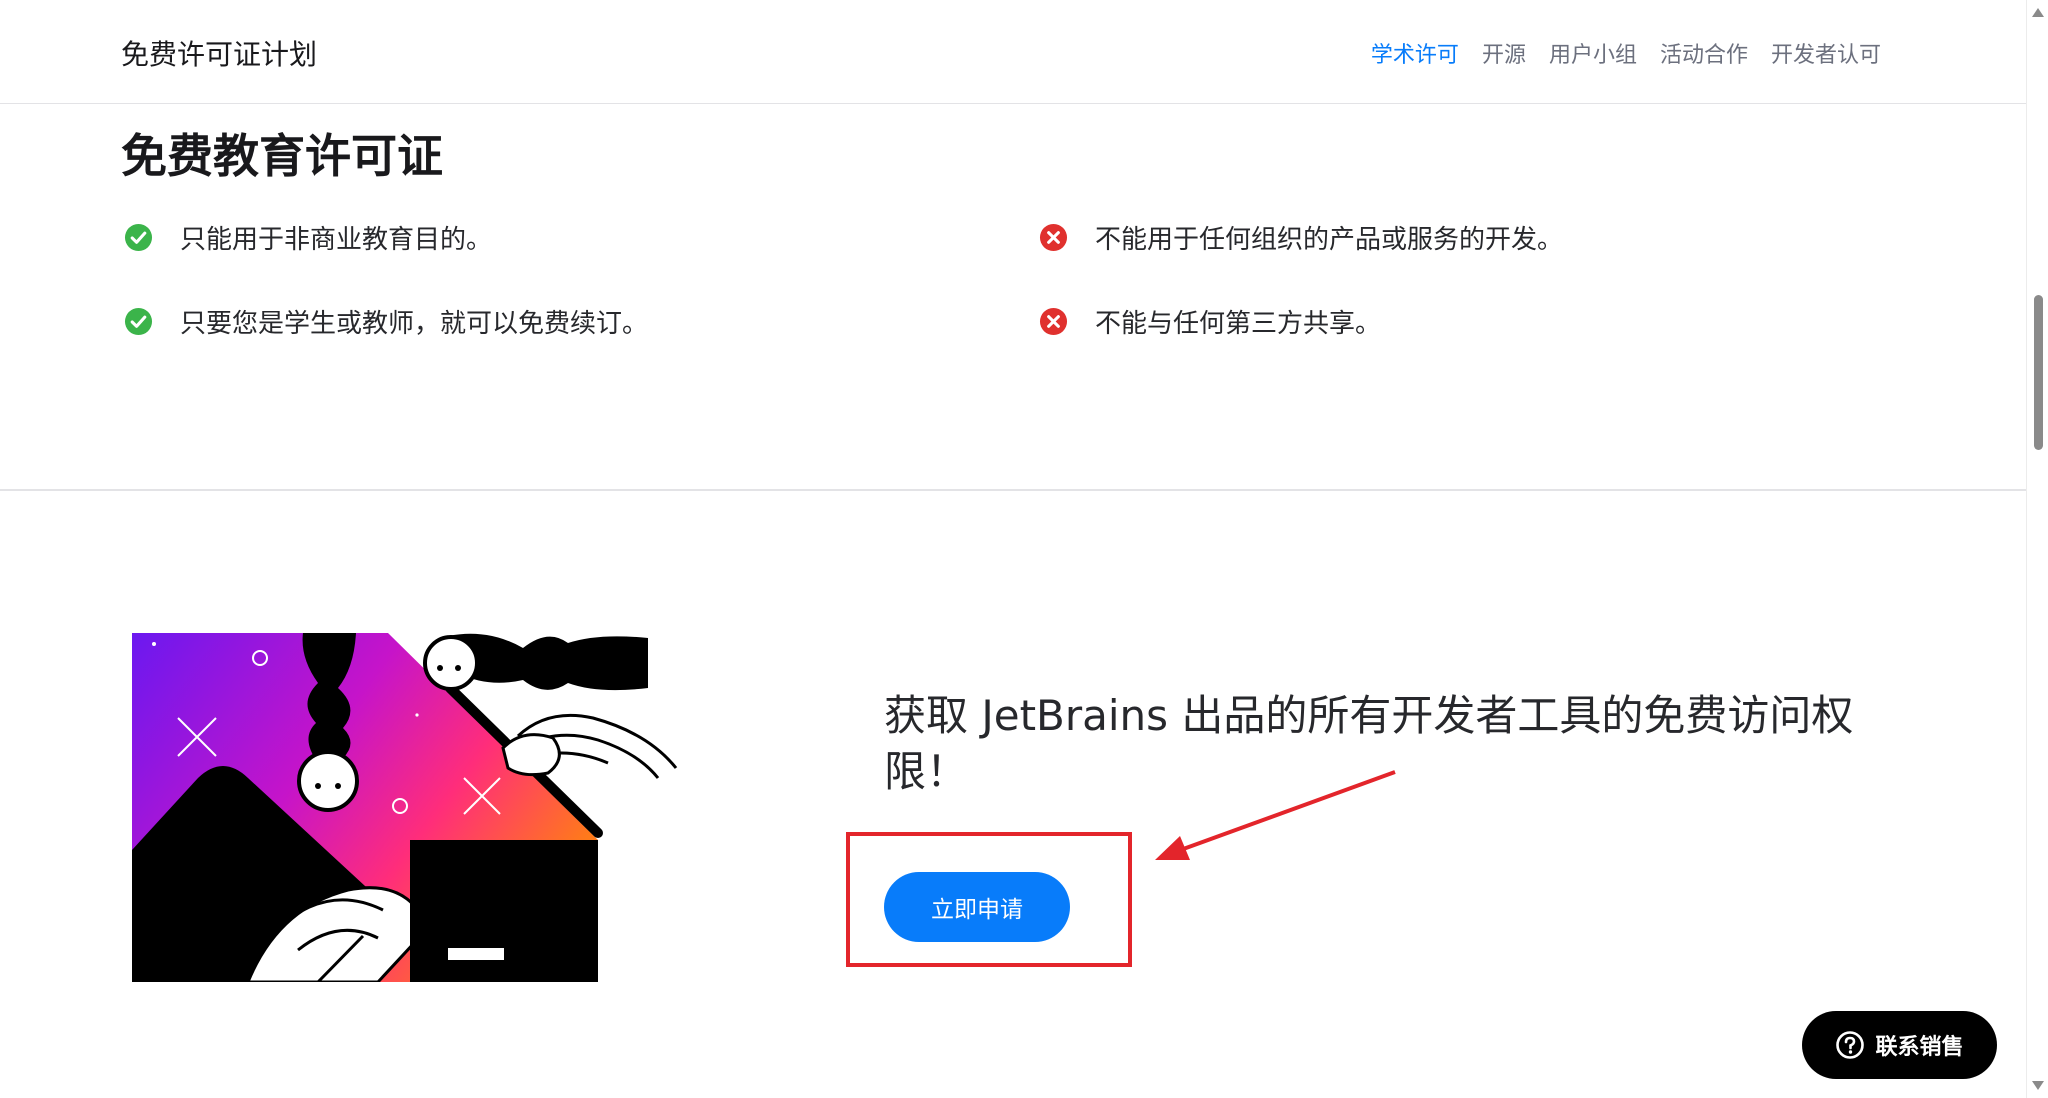 Image resolution: width=2048 pixels, height=1098 pixels. I want to click on scroll-up-arrow-icon, so click(2038, 12).